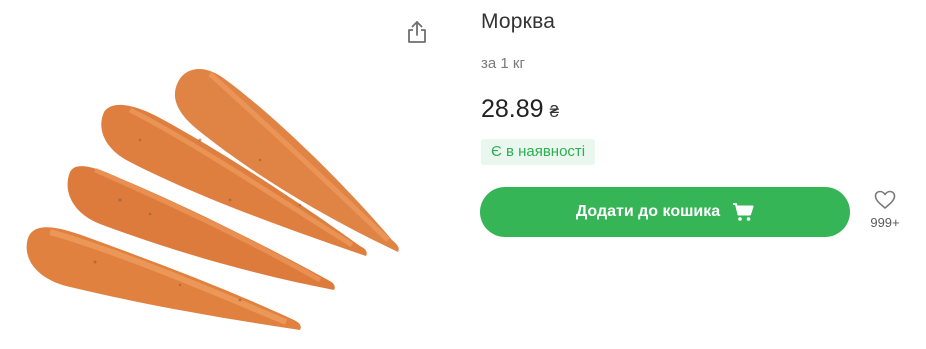  What do you see at coordinates (512, 109) in the screenshot?
I see `price-value: 28.89` at bounding box center [512, 109].